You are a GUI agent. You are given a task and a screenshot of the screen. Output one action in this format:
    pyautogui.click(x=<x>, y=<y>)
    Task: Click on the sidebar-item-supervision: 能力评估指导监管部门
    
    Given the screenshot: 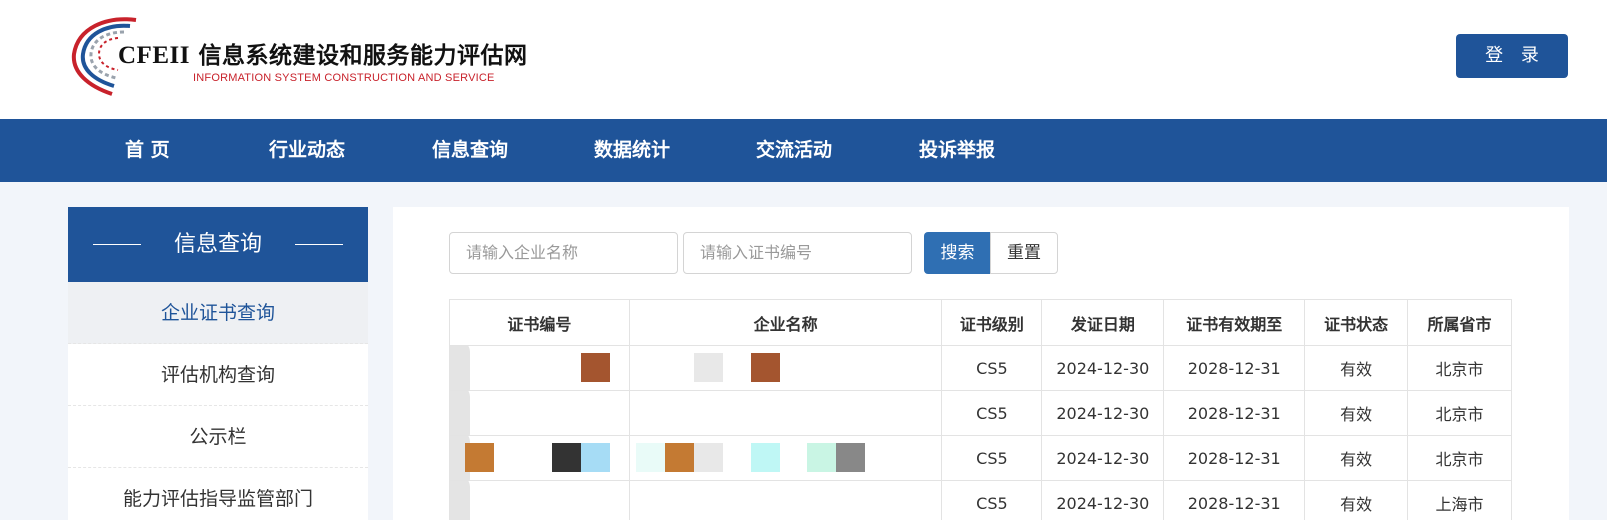 What is the action you would take?
    pyautogui.click(x=218, y=494)
    